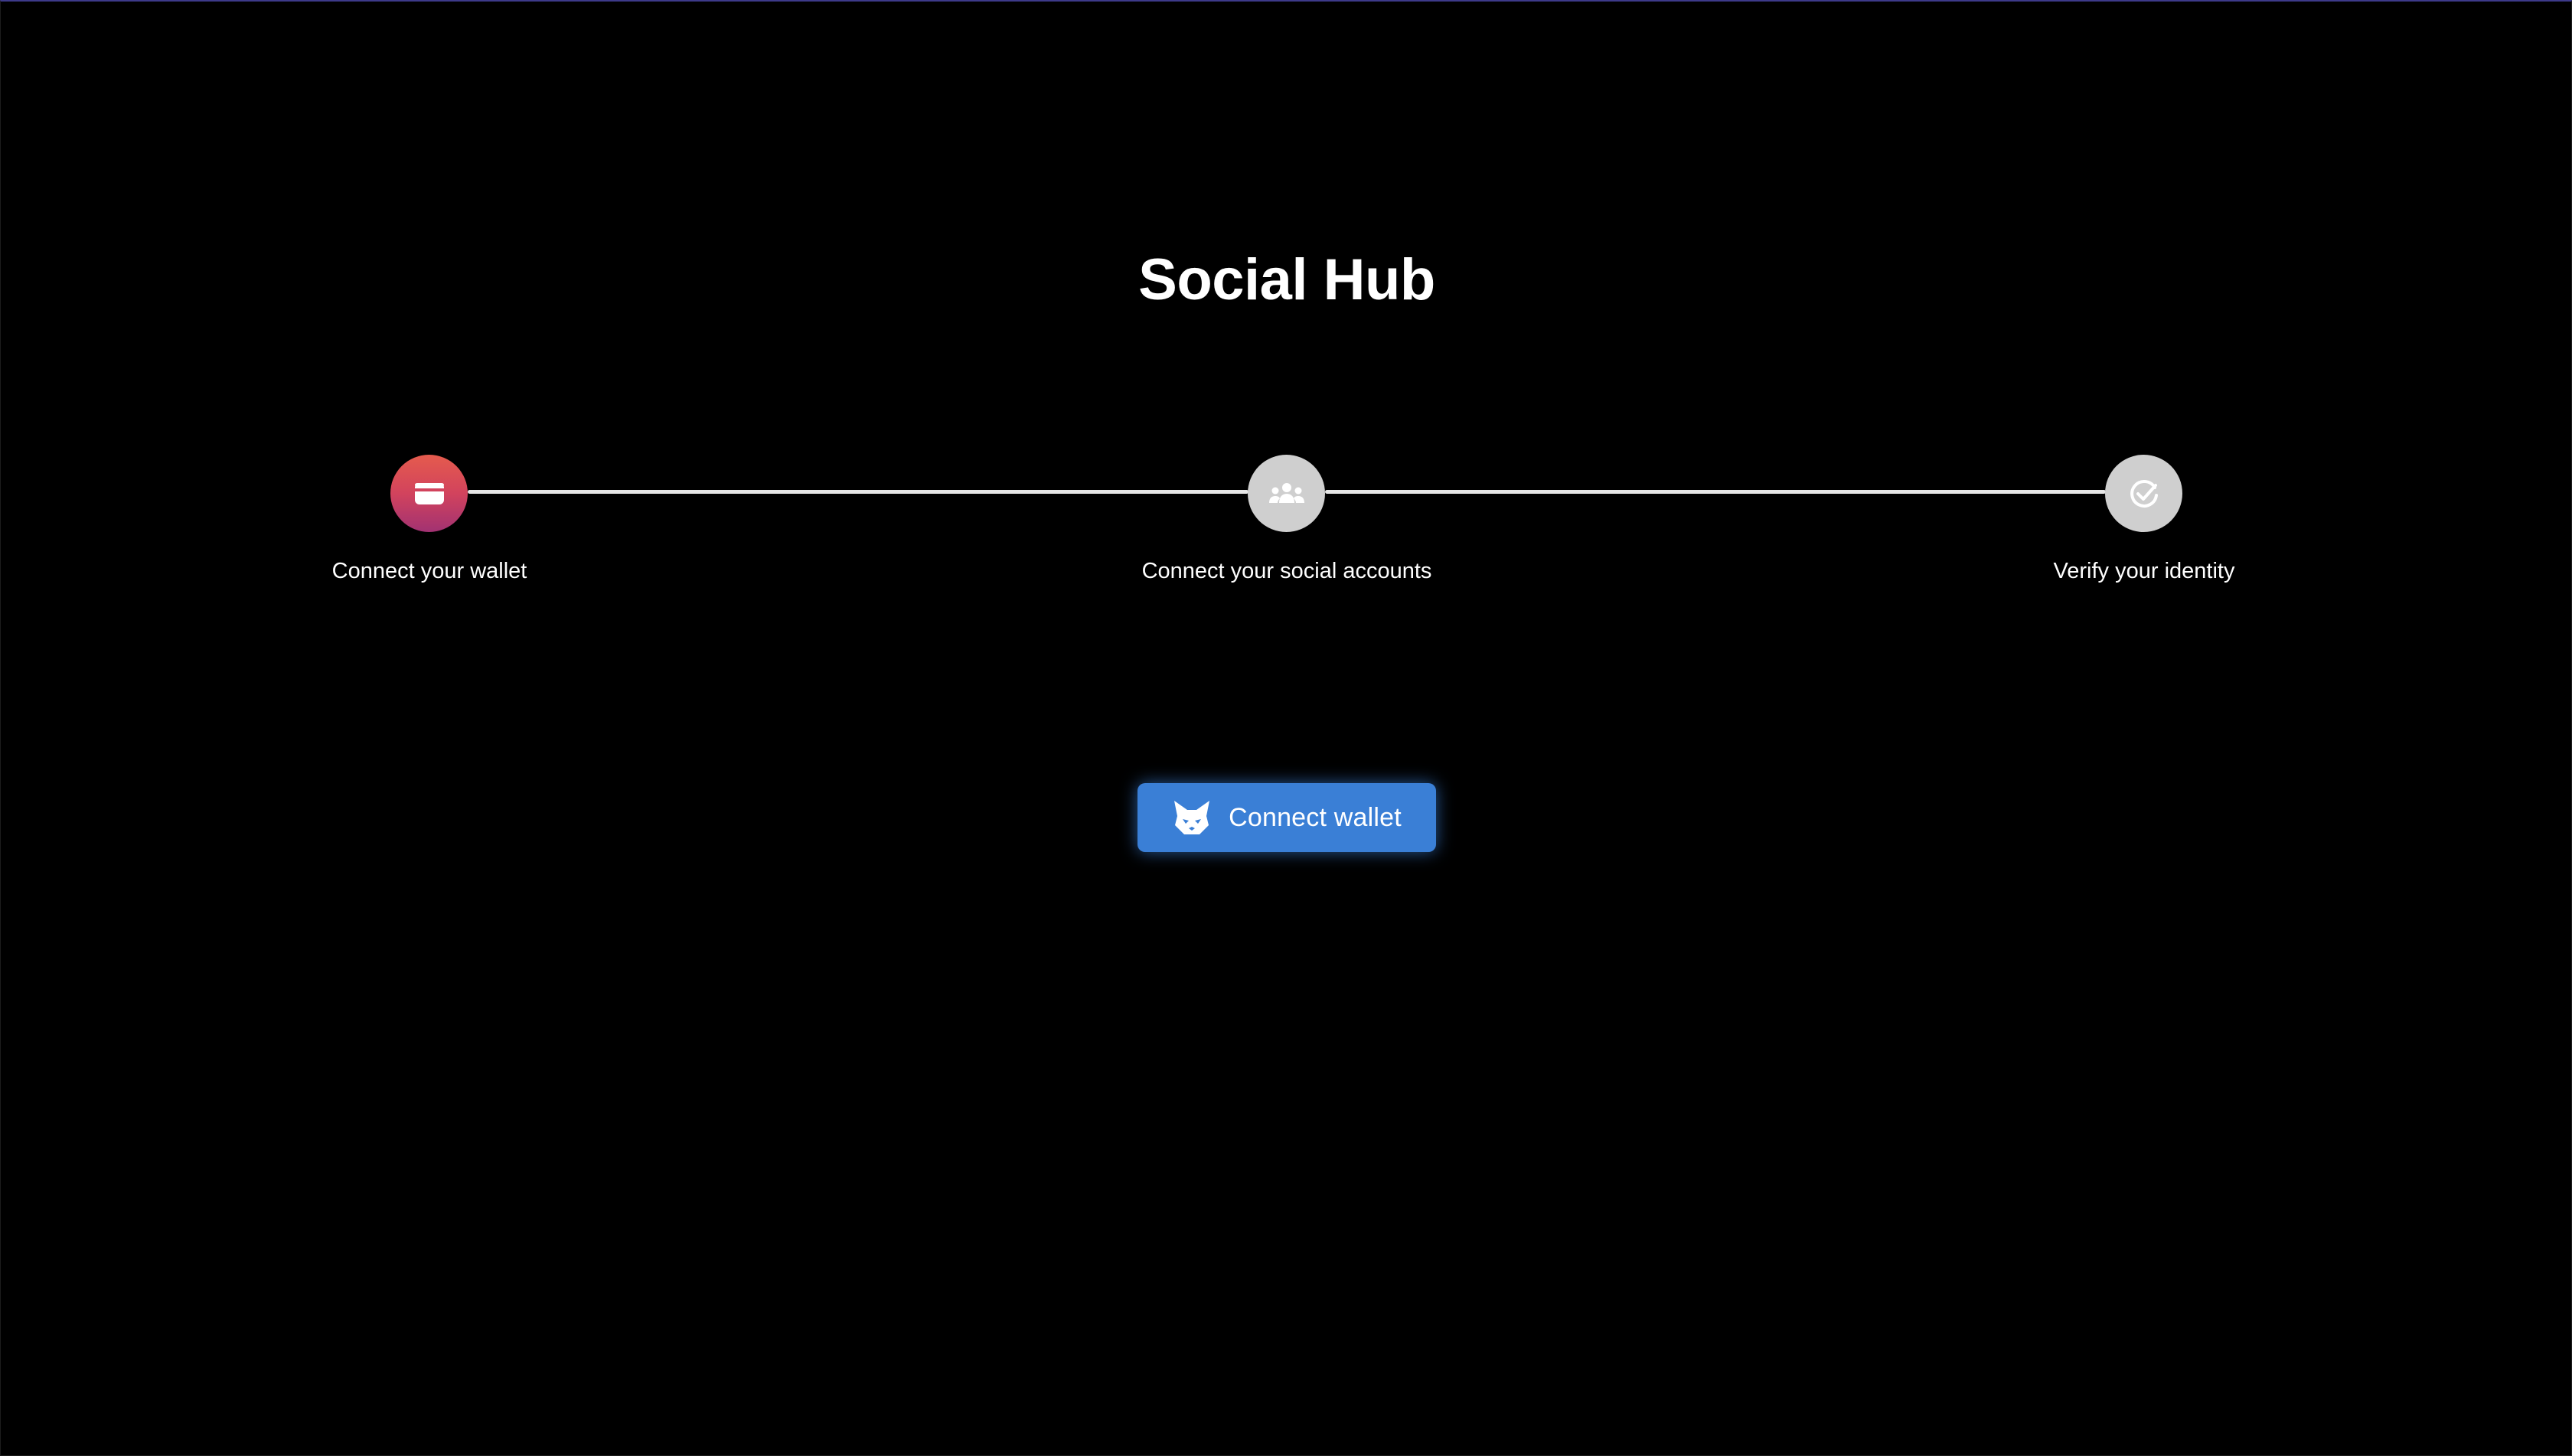 The height and width of the screenshot is (1456, 2572). I want to click on check-circle-icon, so click(2144, 494).